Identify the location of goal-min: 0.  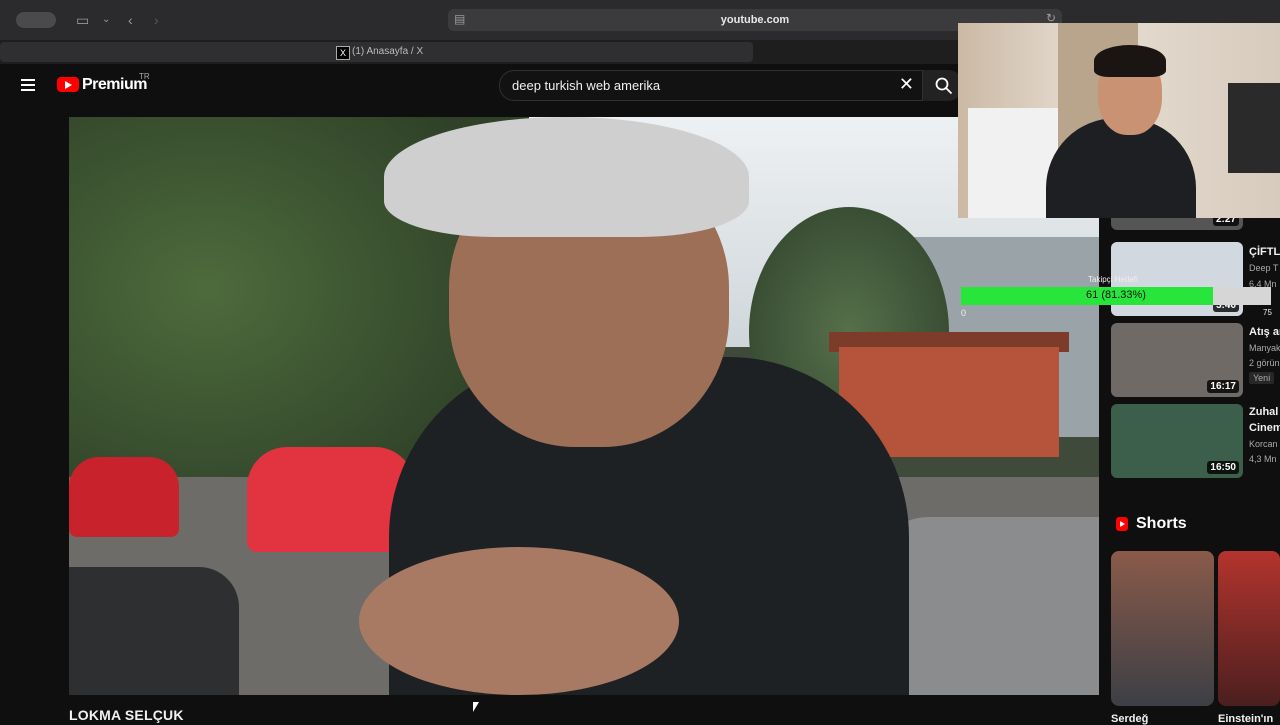
(964, 313).